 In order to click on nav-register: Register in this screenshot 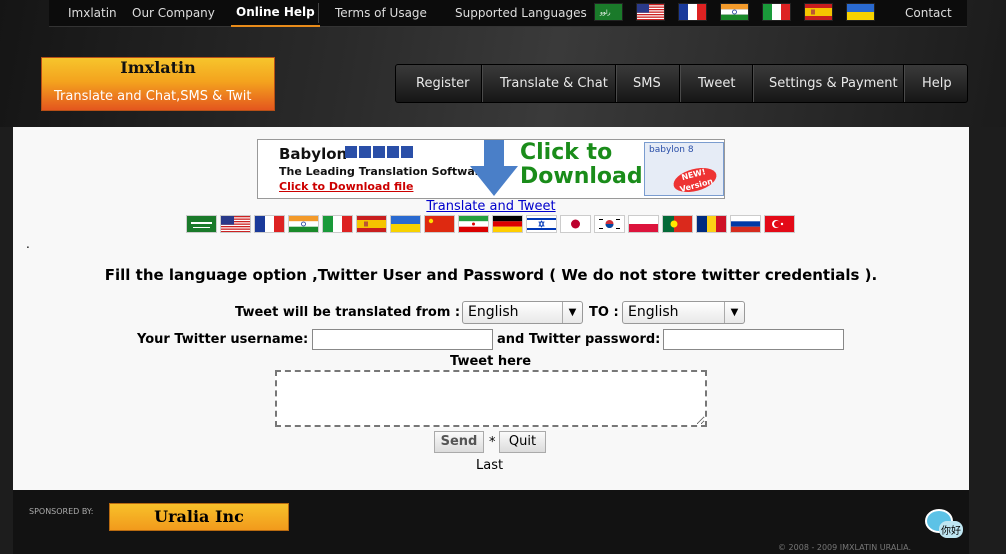, I will do `click(443, 83)`.